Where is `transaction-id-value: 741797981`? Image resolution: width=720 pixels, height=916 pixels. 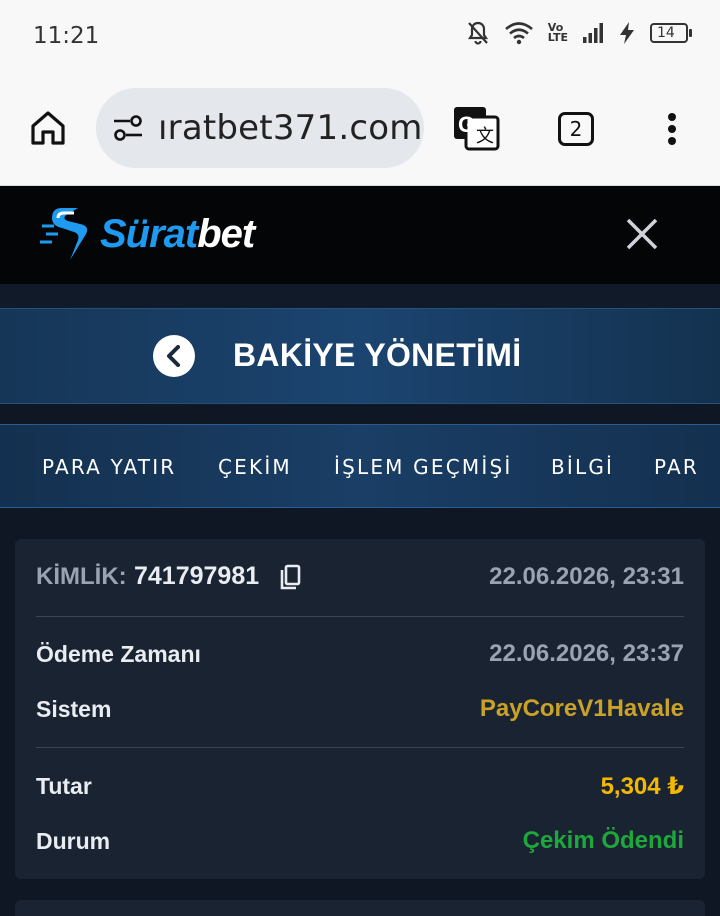 transaction-id-value: 741797981 is located at coordinates (197, 576).